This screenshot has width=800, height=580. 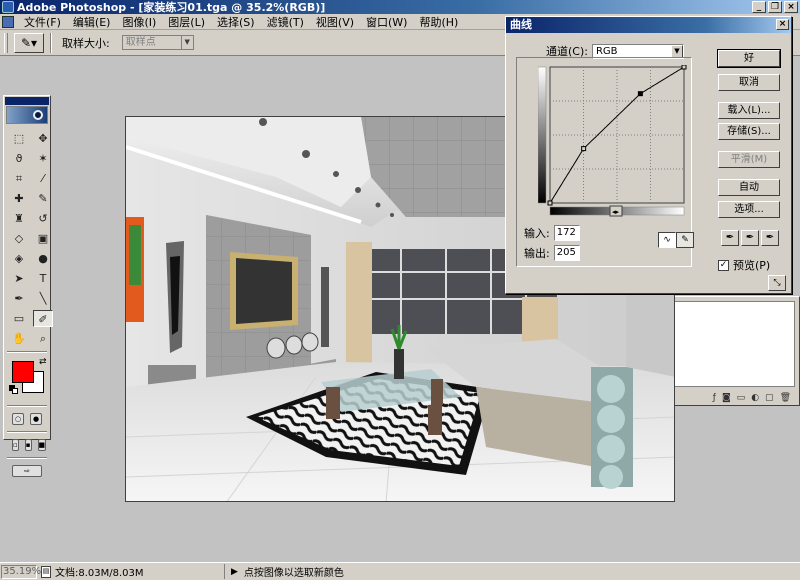 I want to click on full-screen-menu-icon: ▪, so click(x=28, y=445).